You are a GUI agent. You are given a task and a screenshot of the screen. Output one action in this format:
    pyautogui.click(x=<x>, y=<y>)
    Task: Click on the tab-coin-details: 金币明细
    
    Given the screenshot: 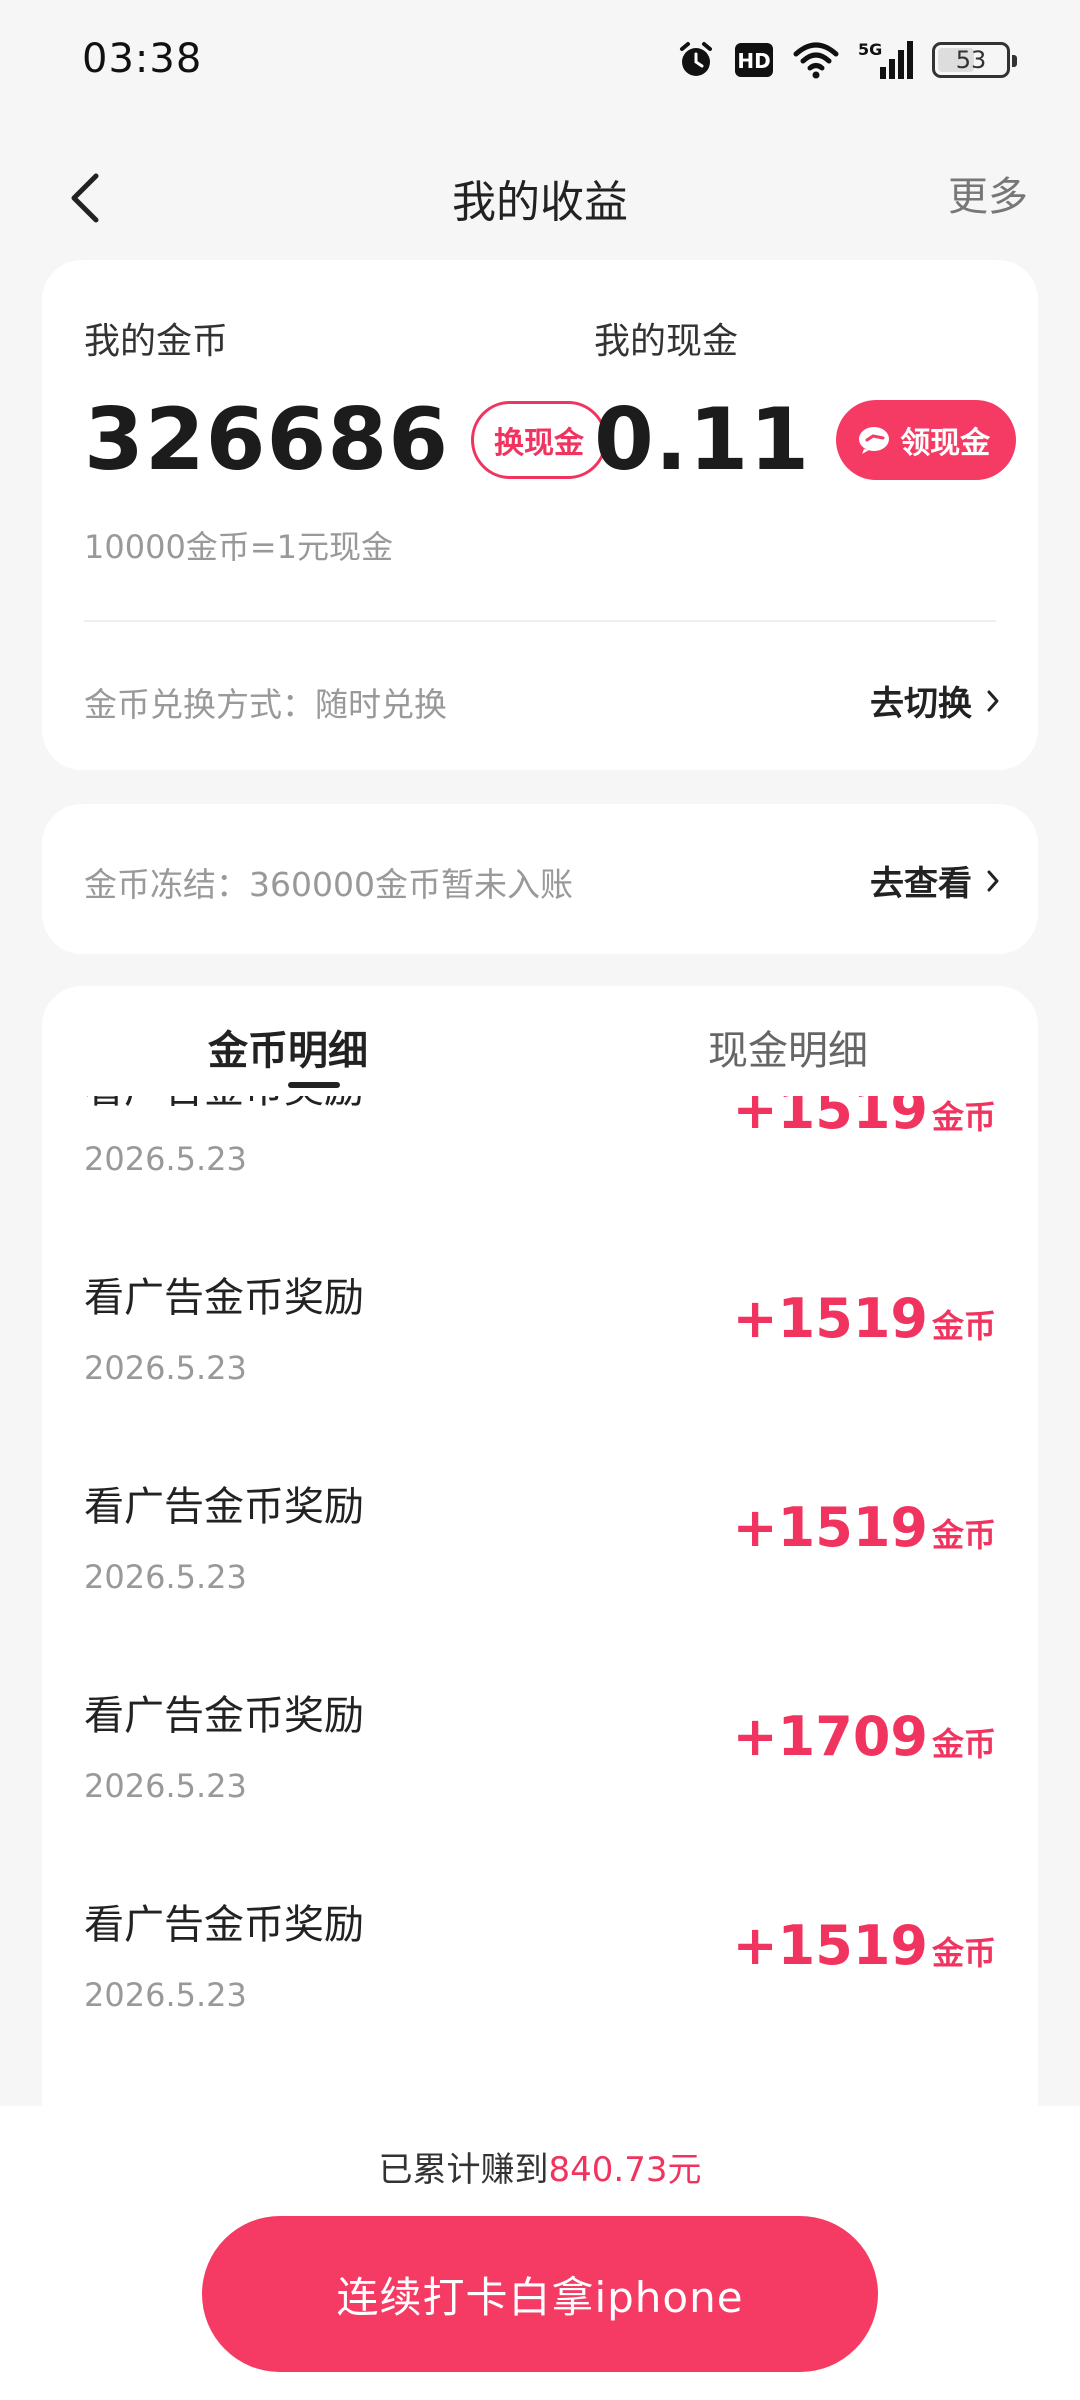 What is the action you would take?
    pyautogui.click(x=288, y=1047)
    